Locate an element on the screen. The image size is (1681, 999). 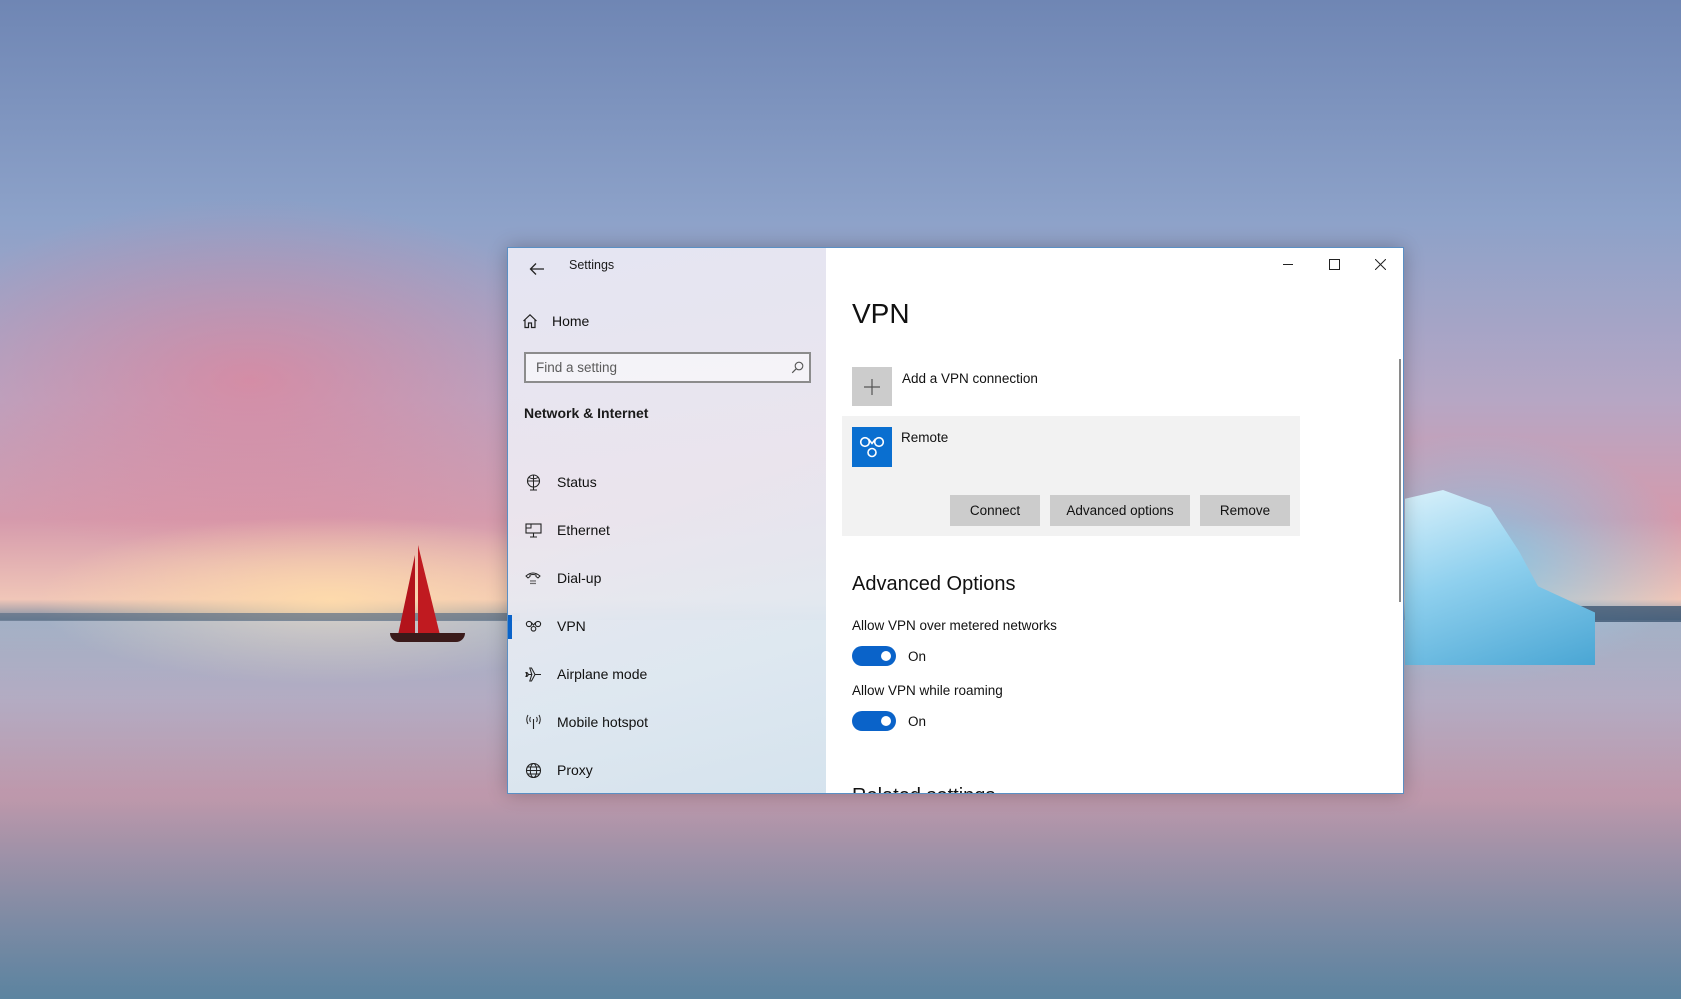
metered-networks-label: Allow VPN over metered networks is located at coordinates (954, 625).